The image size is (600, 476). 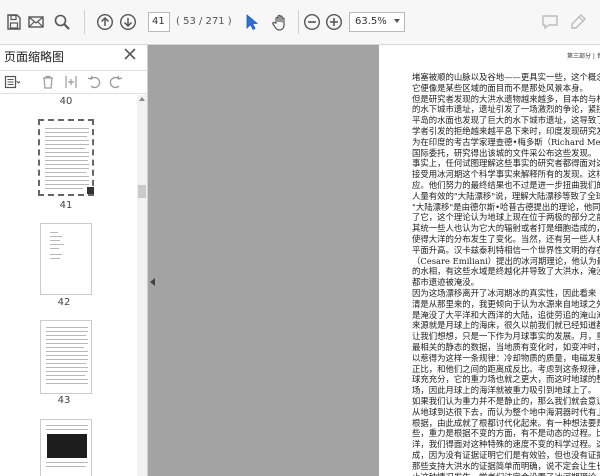 I want to click on scroll-up-icon, so click(x=142, y=99).